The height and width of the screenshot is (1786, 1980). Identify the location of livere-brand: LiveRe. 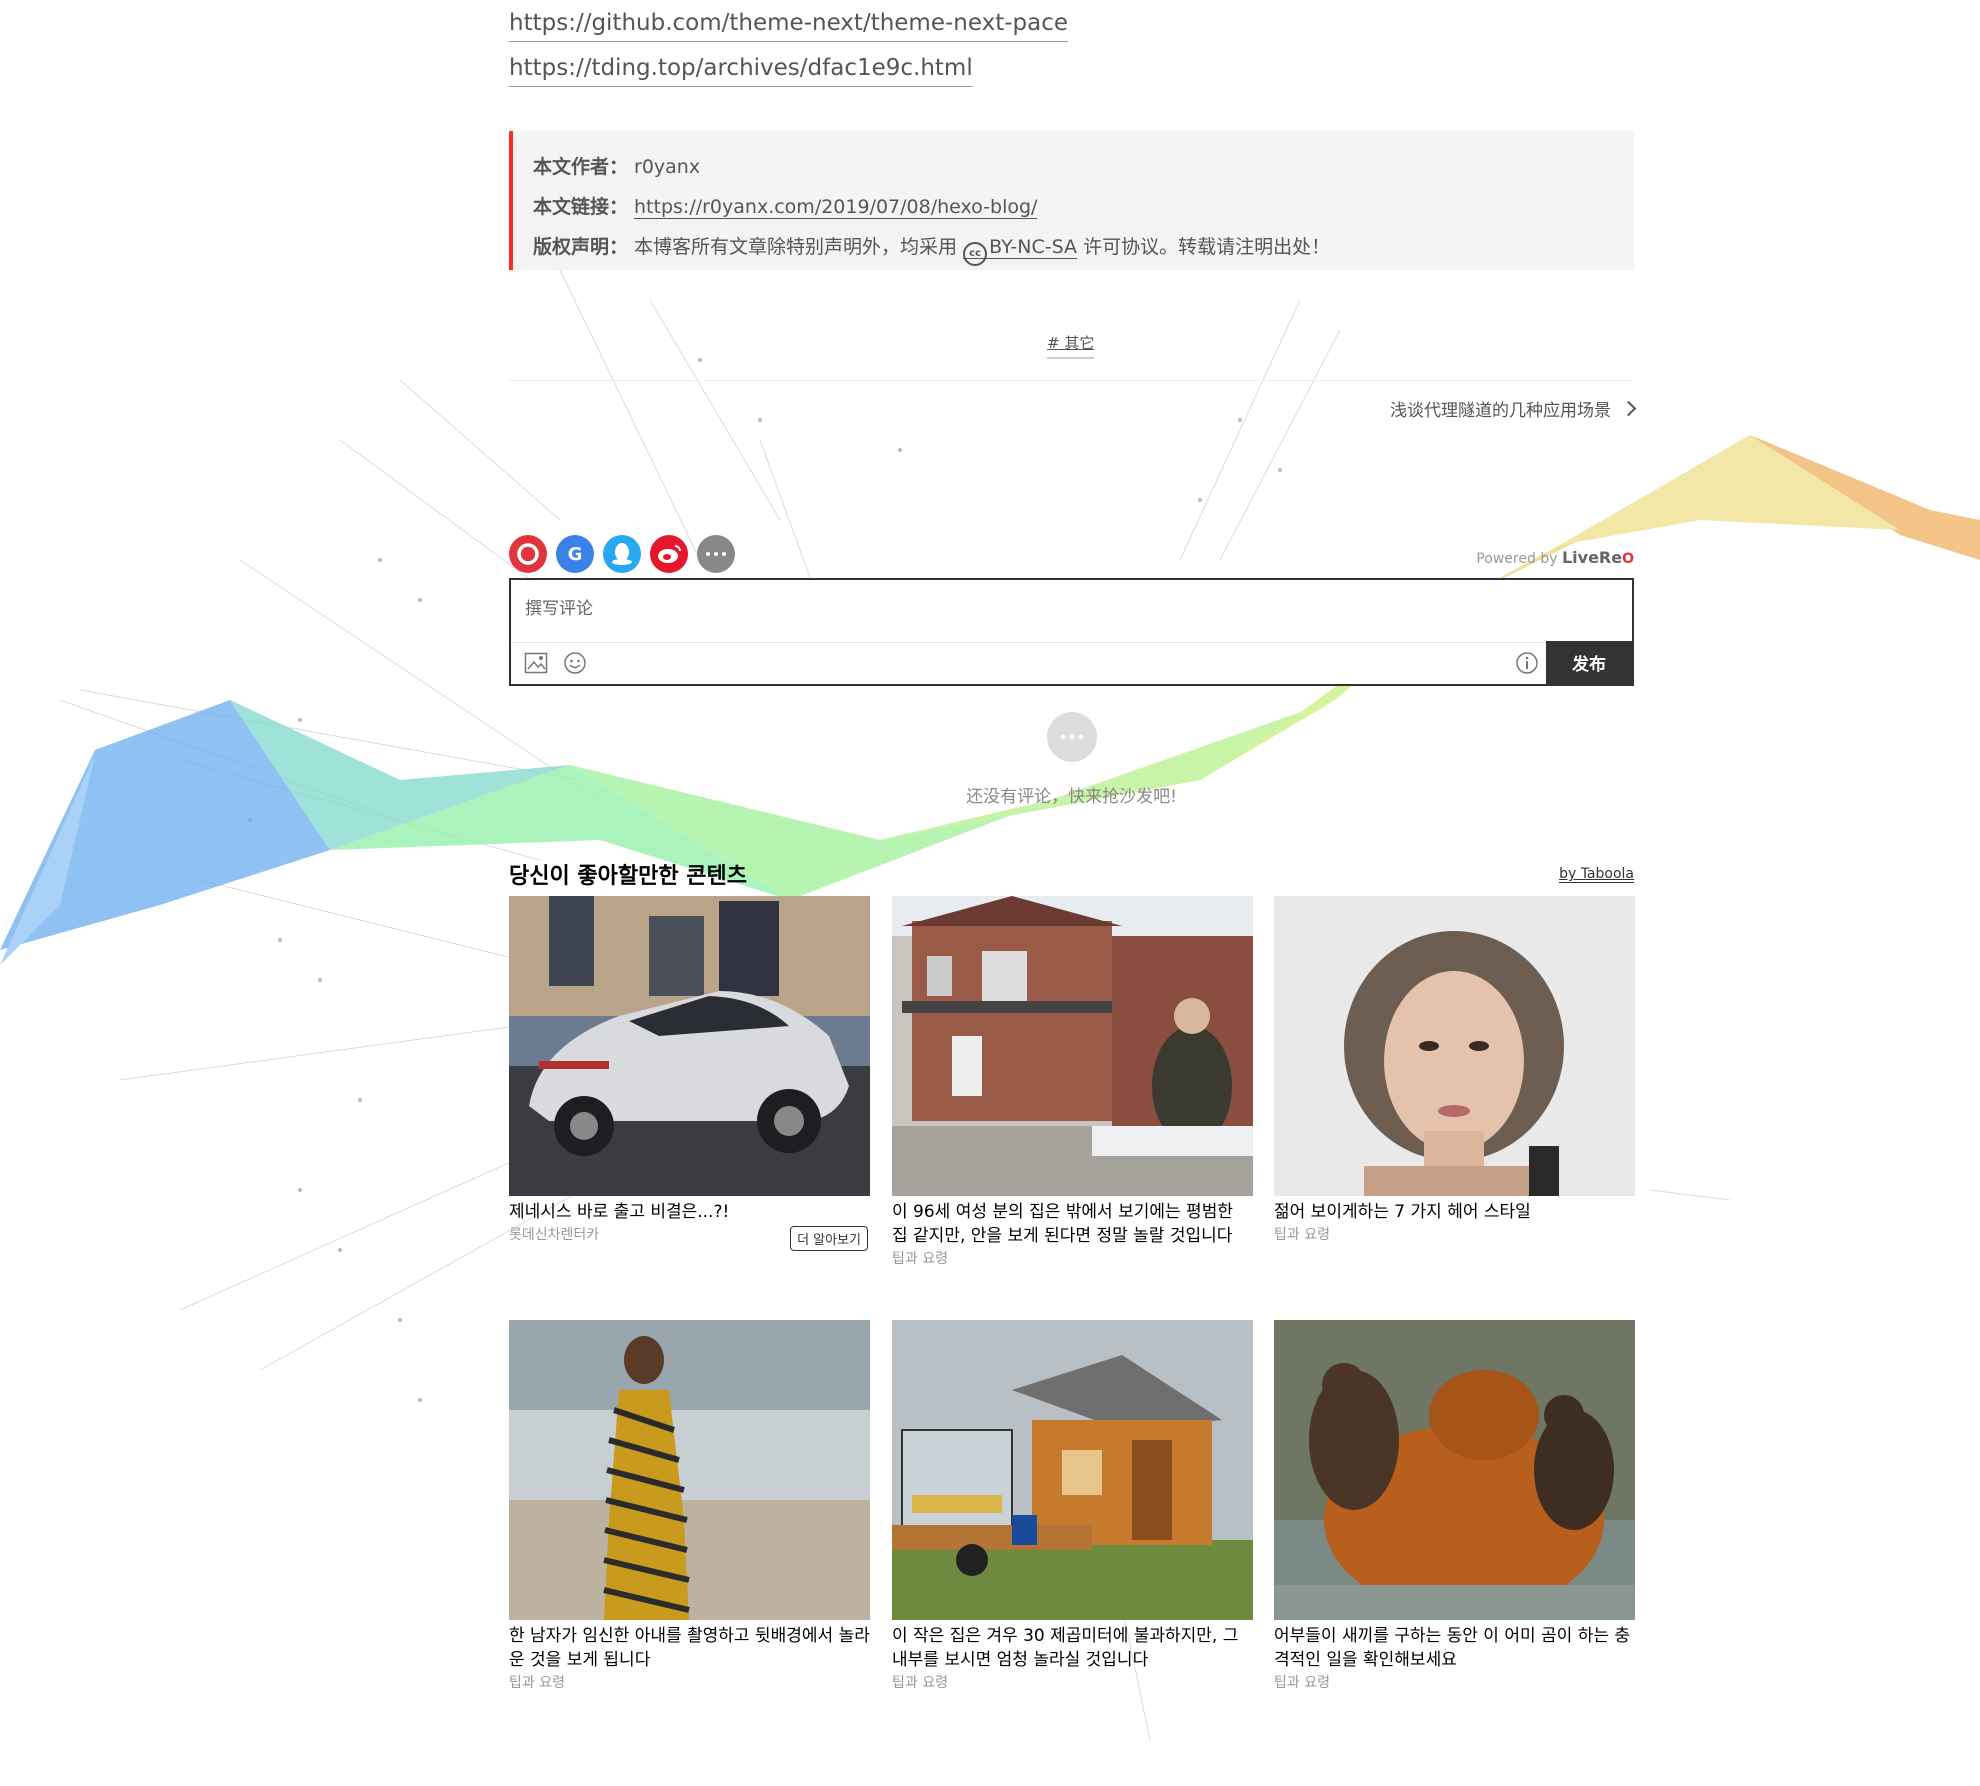
(1592, 557).